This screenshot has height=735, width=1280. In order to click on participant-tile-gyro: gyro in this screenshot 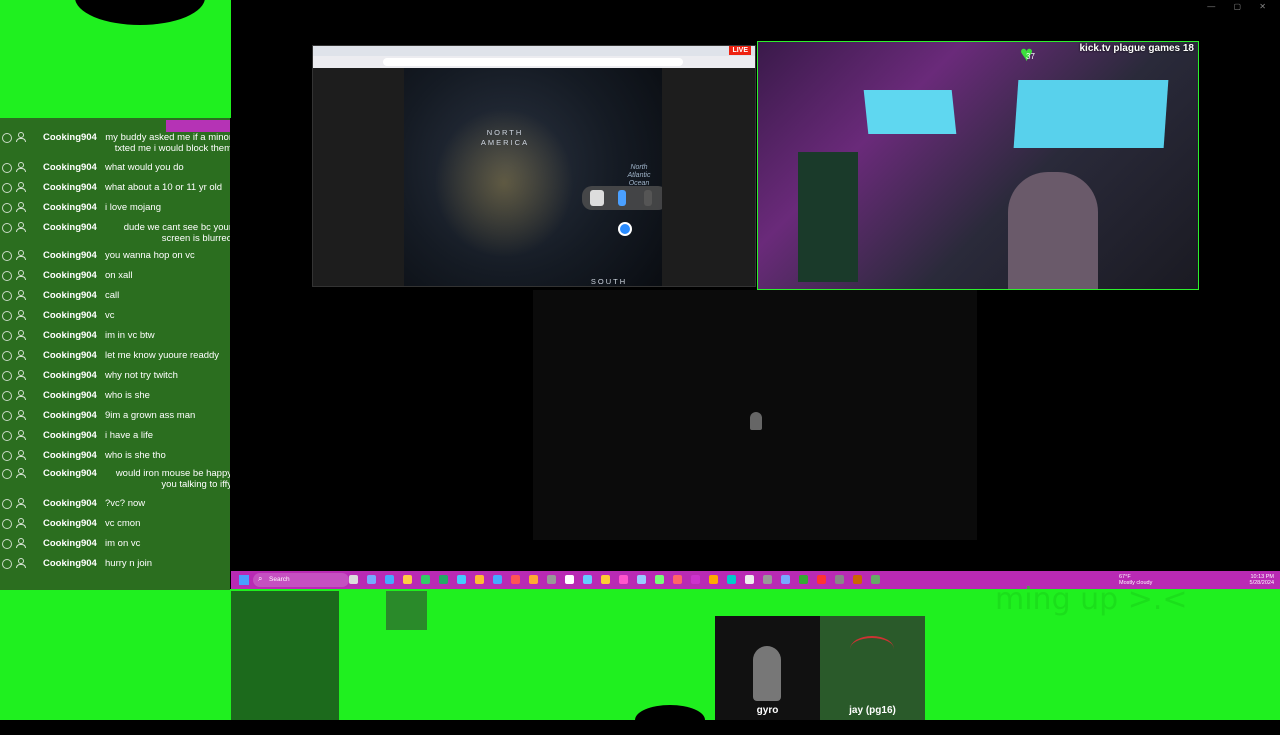, I will do `click(767, 668)`.